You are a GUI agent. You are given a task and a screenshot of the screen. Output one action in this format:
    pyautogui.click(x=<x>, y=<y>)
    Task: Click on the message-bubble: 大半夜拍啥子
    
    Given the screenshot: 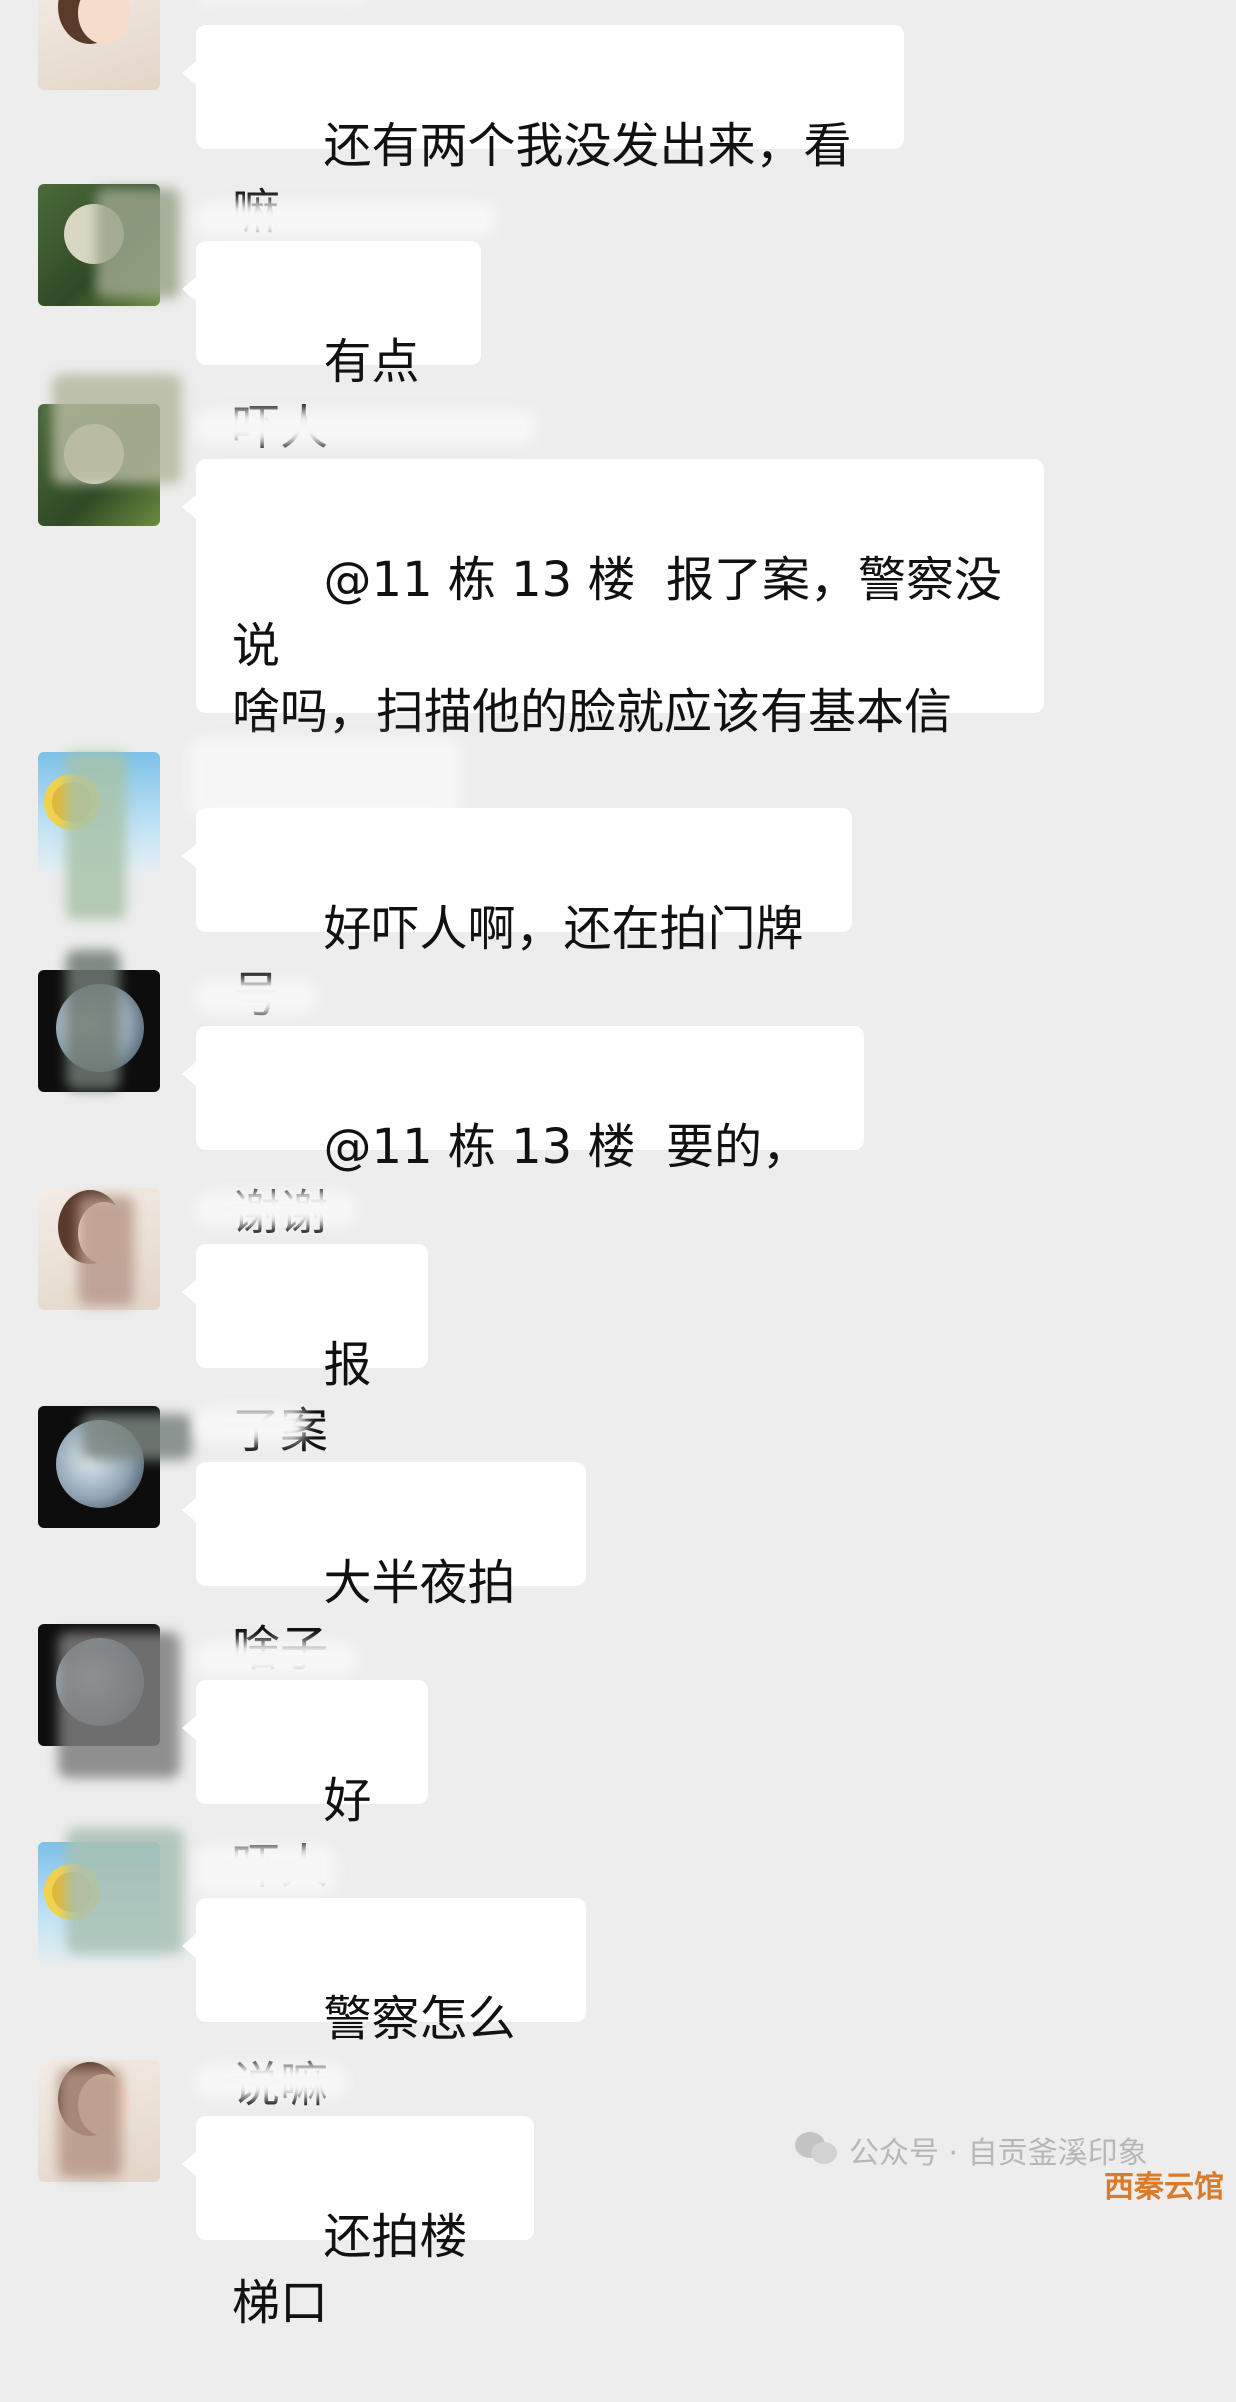 What is the action you would take?
    pyautogui.click(x=384, y=1569)
    